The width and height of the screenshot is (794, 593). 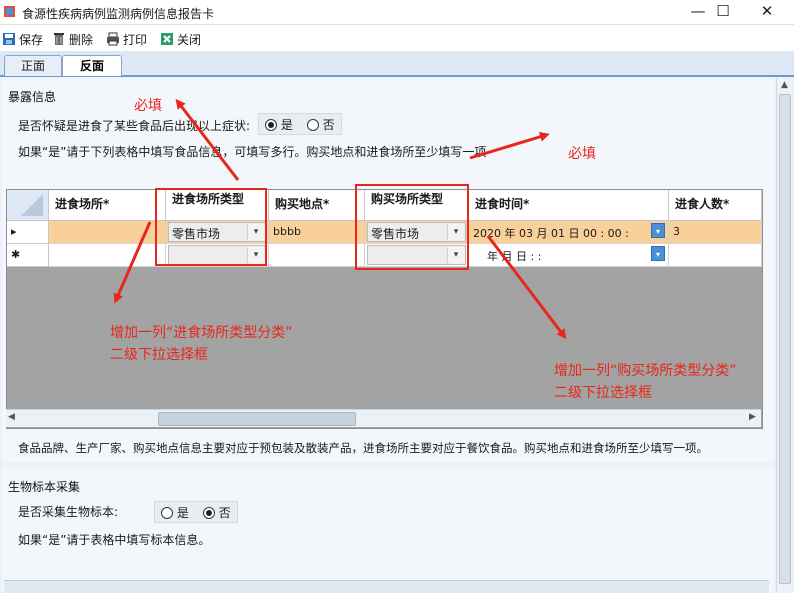 What do you see at coordinates (582, 154) in the screenshot?
I see `annotation-required-2: 必填` at bounding box center [582, 154].